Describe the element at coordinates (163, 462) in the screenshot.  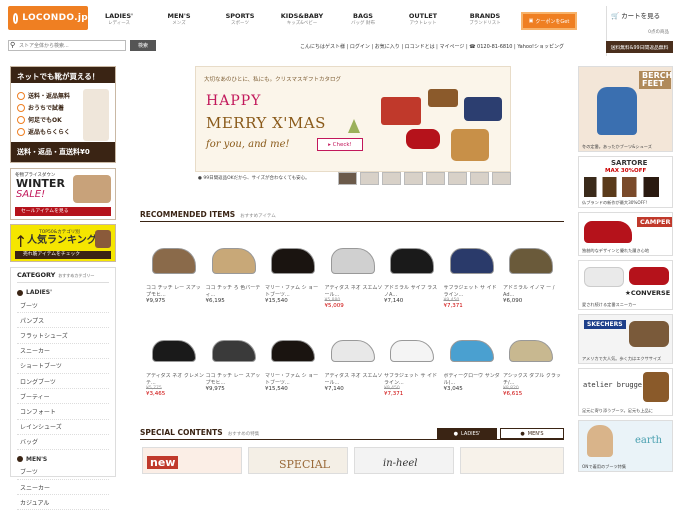
I see `promo-label: new` at that location.